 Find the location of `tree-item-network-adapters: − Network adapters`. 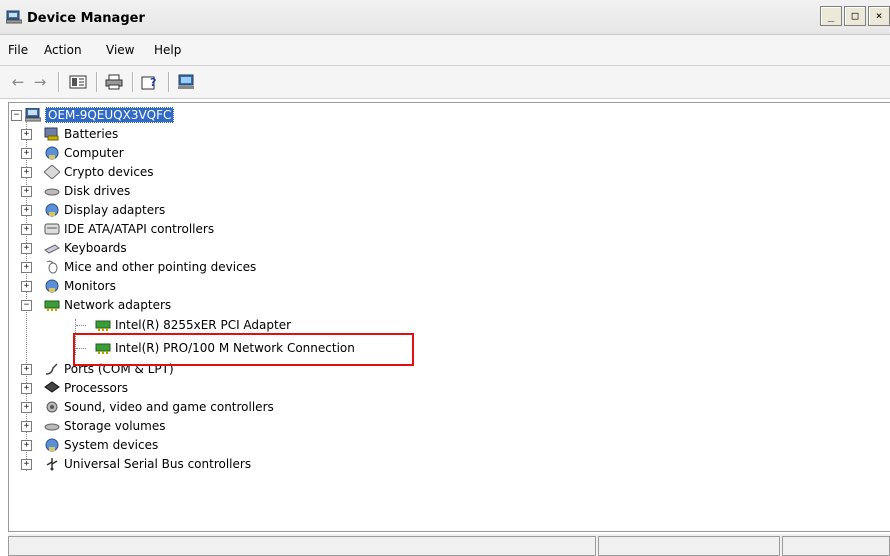

tree-item-network-adapters: − Network adapters is located at coordinates (96, 305).